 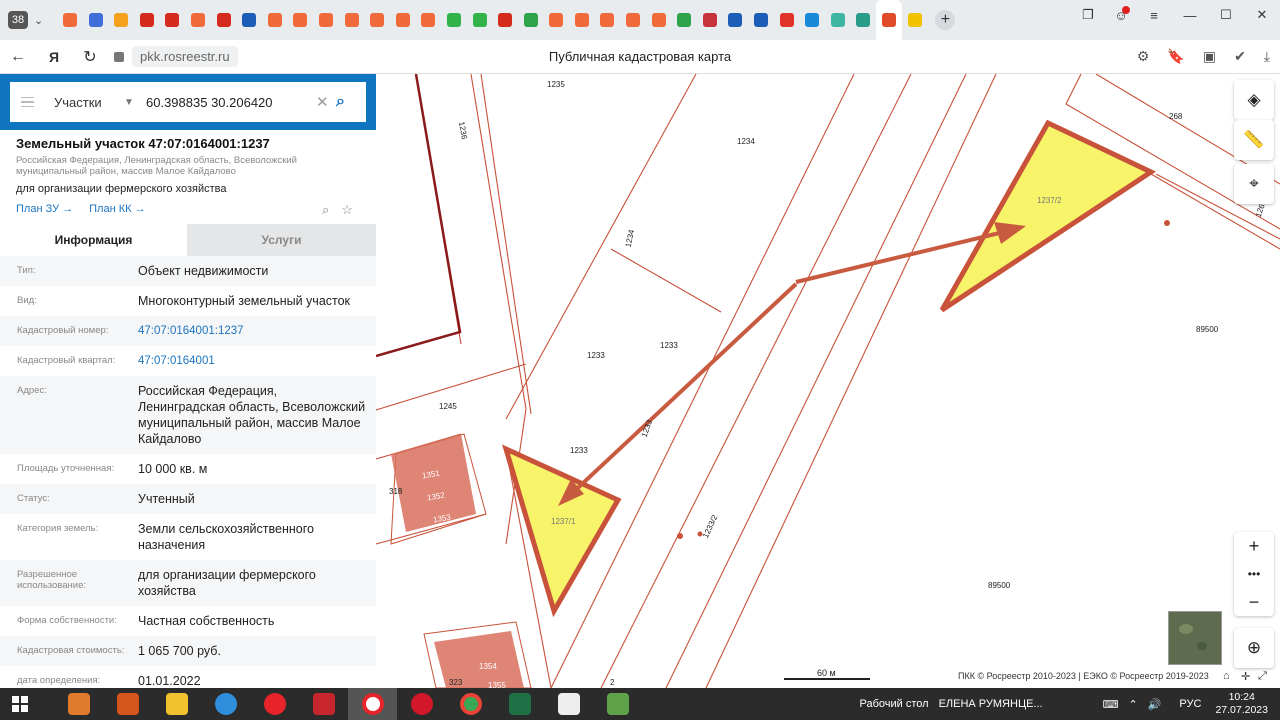 What do you see at coordinates (93, 240) in the screenshot?
I see `tab-information: Информация` at bounding box center [93, 240].